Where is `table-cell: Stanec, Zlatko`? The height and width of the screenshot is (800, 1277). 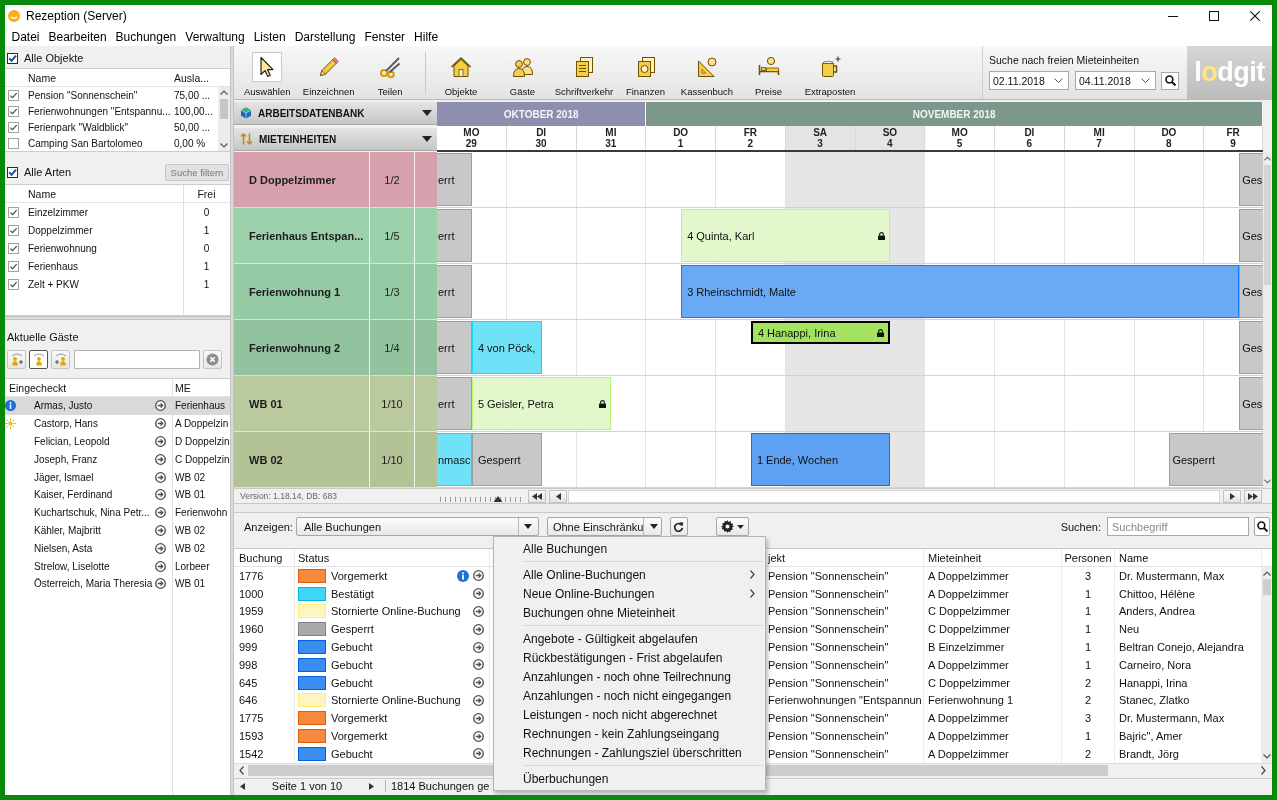 table-cell: Stanec, Zlatko is located at coordinates (1154, 700).